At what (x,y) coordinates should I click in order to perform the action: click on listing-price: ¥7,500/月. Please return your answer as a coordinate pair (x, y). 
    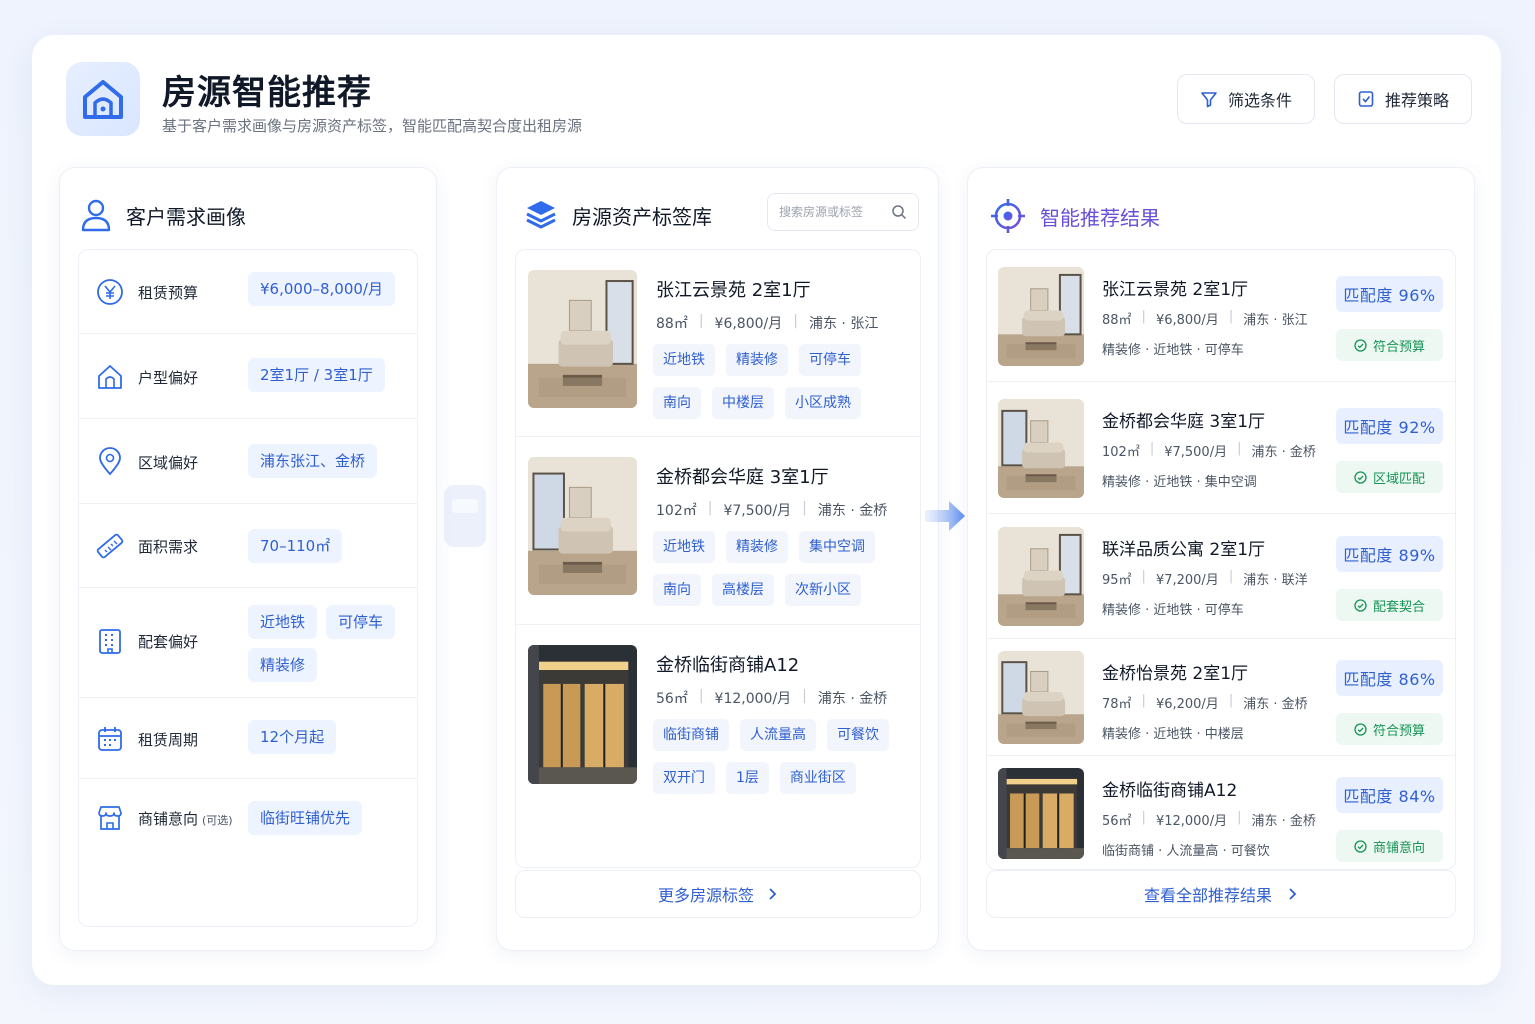
    Looking at the image, I should click on (757, 511).